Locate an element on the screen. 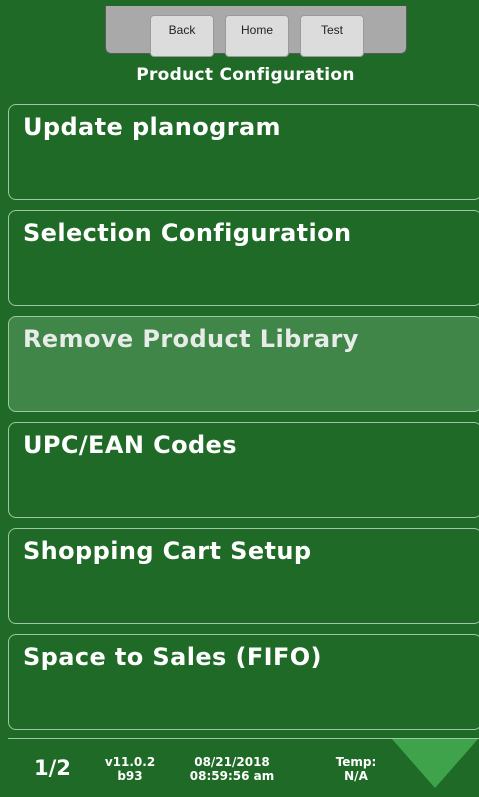 The width and height of the screenshot is (479, 797). temp-value: N/A is located at coordinates (356, 776).